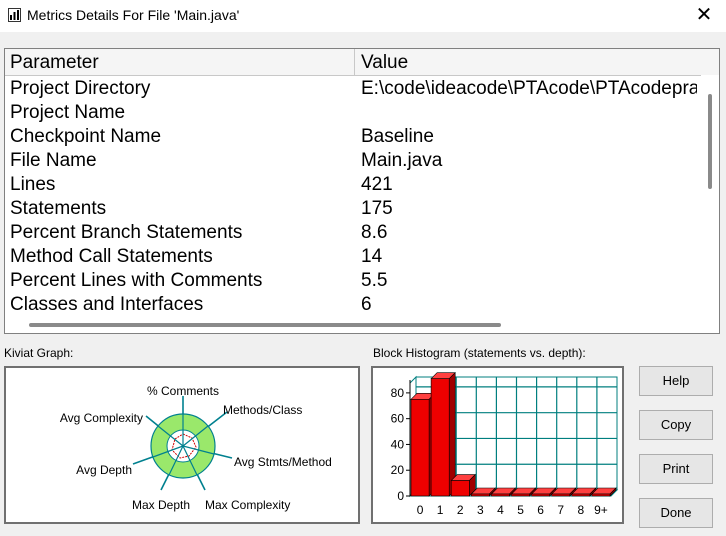 This screenshot has width=726, height=536. What do you see at coordinates (479, 353) in the screenshot?
I see `histogram-label: Block Histogram (statements vs. depth):` at bounding box center [479, 353].